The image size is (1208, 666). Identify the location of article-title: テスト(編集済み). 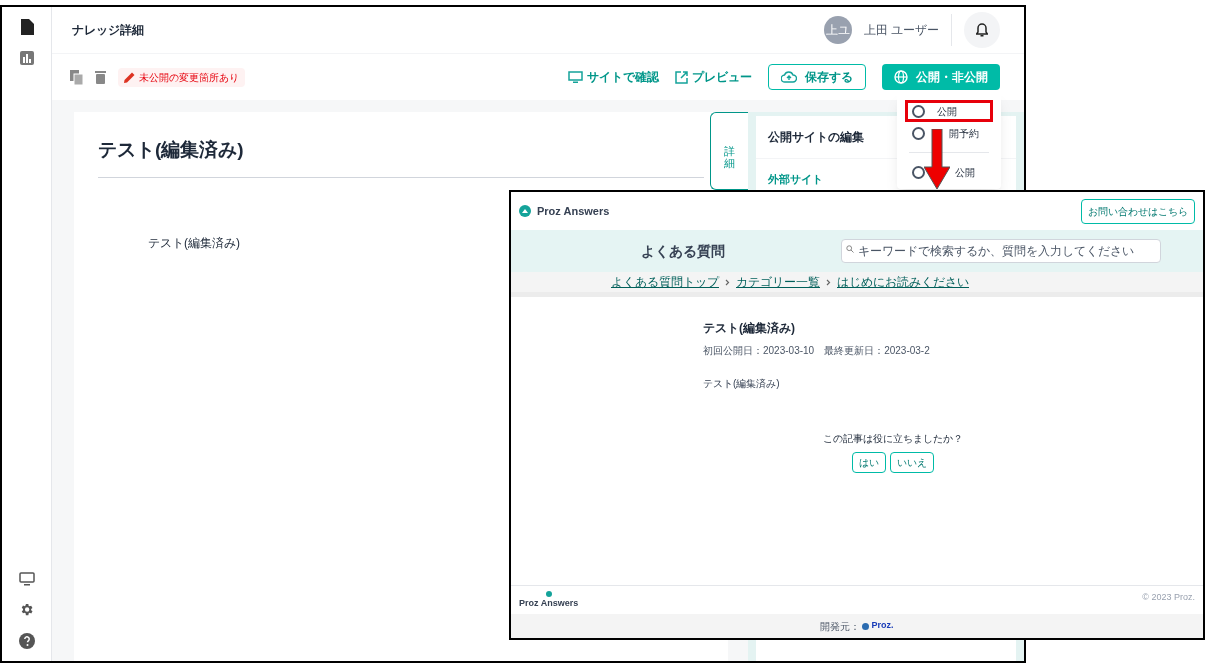
(401, 157).